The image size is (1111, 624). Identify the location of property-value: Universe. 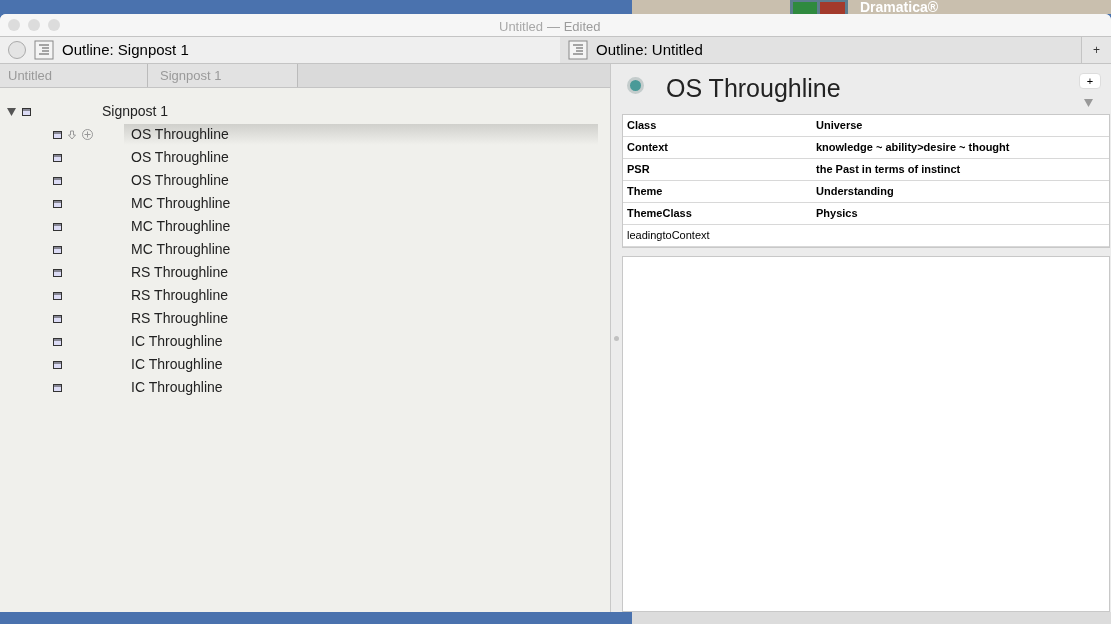
(839, 126).